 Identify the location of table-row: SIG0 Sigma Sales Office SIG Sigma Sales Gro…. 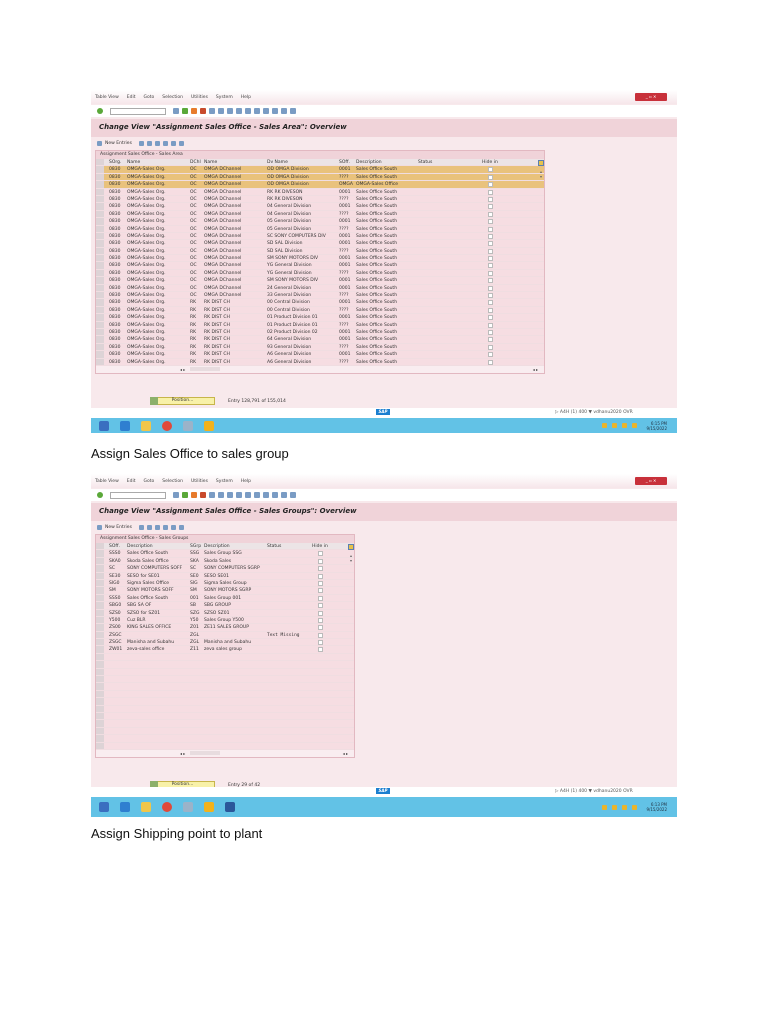
(225, 583).